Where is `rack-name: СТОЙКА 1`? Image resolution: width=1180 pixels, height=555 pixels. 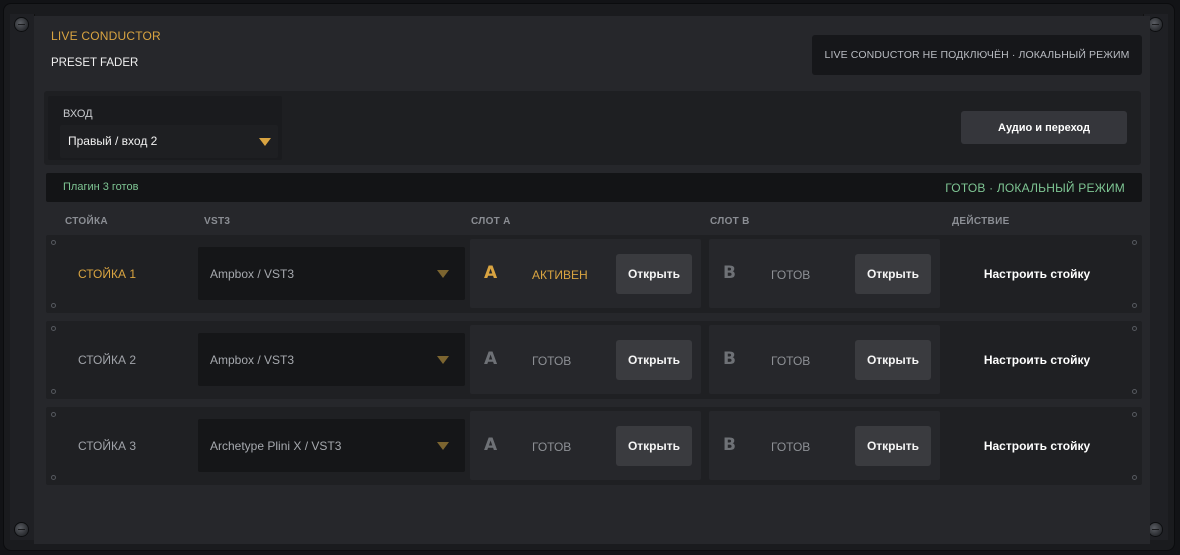 rack-name: СТОЙКА 1 is located at coordinates (107, 274).